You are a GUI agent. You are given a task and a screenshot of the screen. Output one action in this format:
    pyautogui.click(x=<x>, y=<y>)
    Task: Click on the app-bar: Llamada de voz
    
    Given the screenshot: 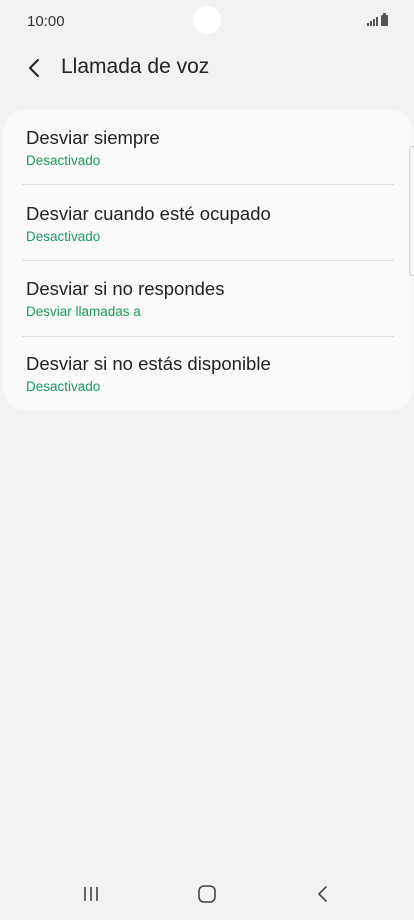 What is the action you would take?
    pyautogui.click(x=207, y=67)
    